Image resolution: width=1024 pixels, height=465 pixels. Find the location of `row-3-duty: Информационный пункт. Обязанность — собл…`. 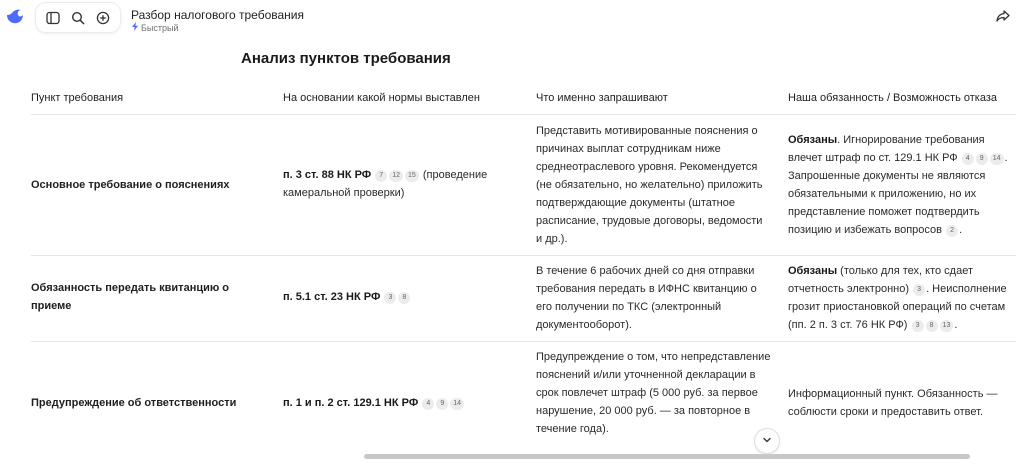

row-3-duty: Информационный пункт. Обязанность — собл… is located at coordinates (893, 403).